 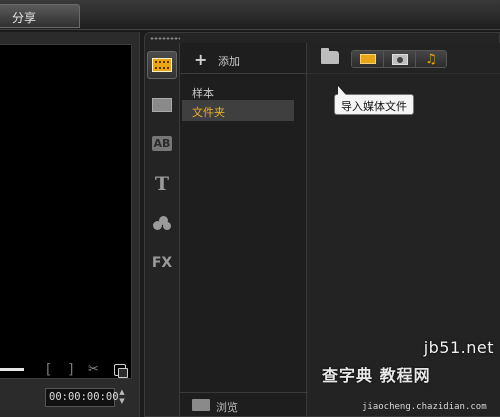 I want to click on instant-project-icon, so click(x=162, y=105).